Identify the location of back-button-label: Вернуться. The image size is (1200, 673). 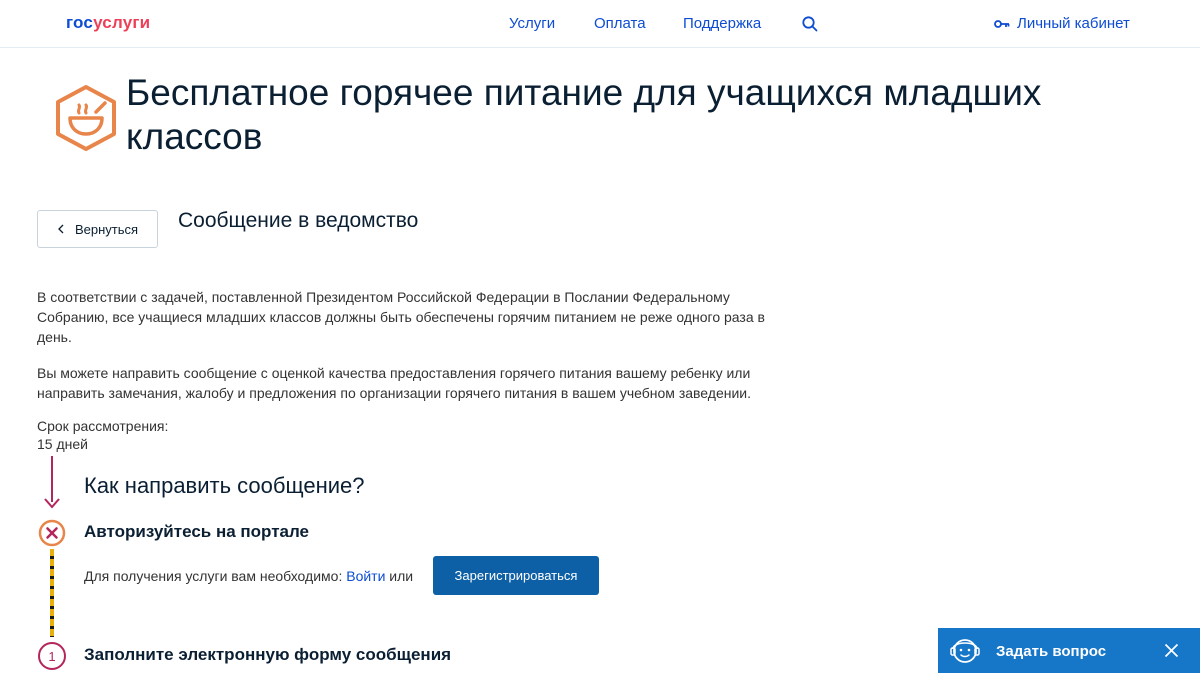
(106, 229).